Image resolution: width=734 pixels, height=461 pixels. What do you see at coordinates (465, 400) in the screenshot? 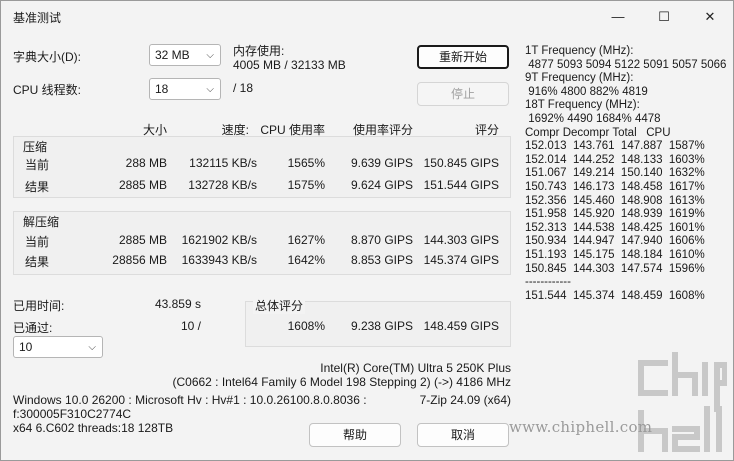
I see `version-label: 7-Zip 24.09 (x64)` at bounding box center [465, 400].